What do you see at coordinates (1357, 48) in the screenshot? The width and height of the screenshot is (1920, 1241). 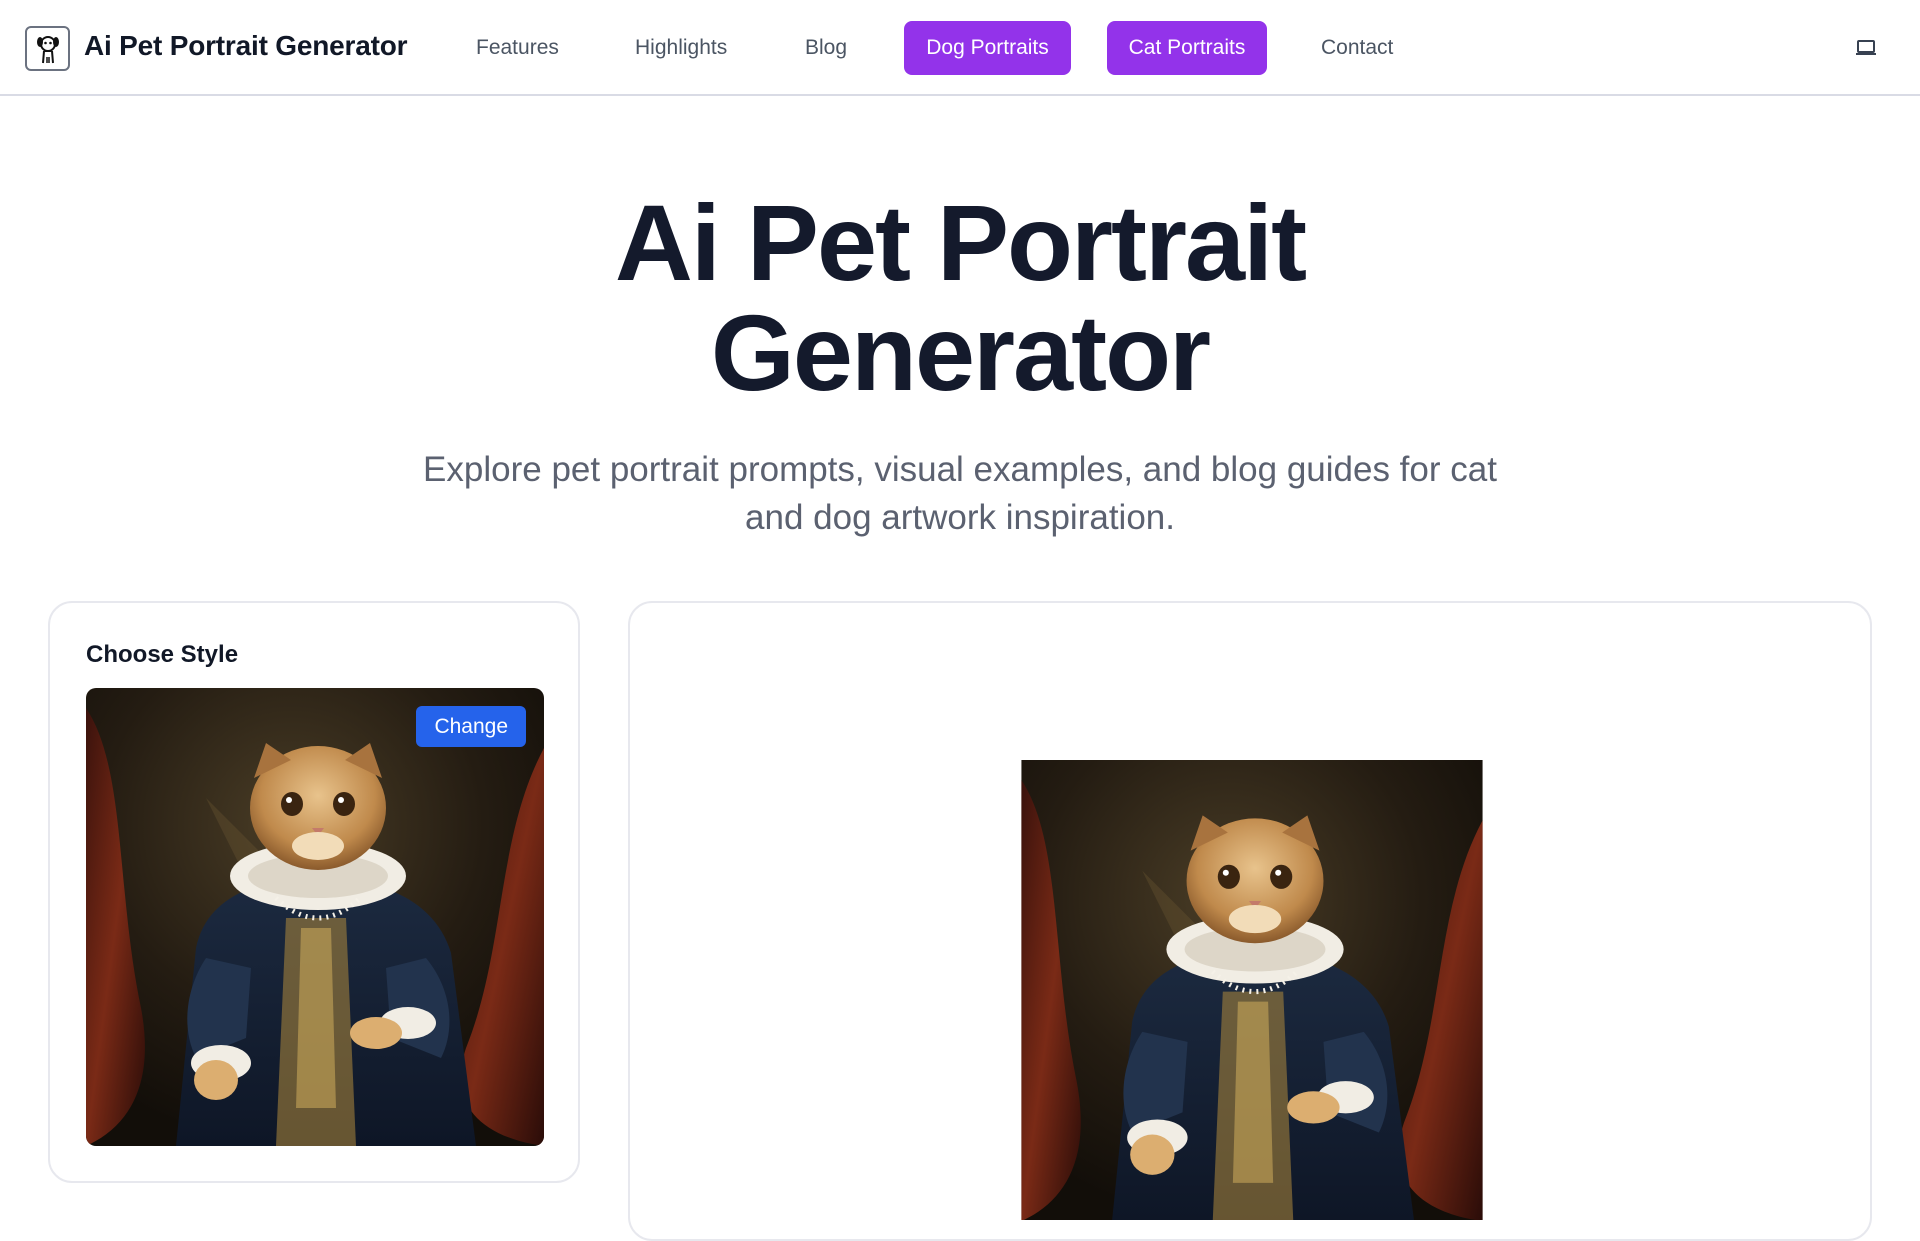 I see `nav-contact: Contact` at bounding box center [1357, 48].